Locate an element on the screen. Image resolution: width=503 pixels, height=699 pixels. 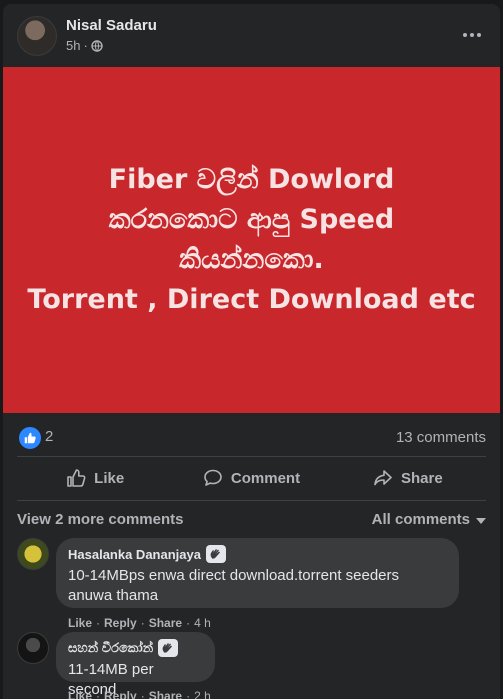
reaction-count: 2 is located at coordinates (49, 436).